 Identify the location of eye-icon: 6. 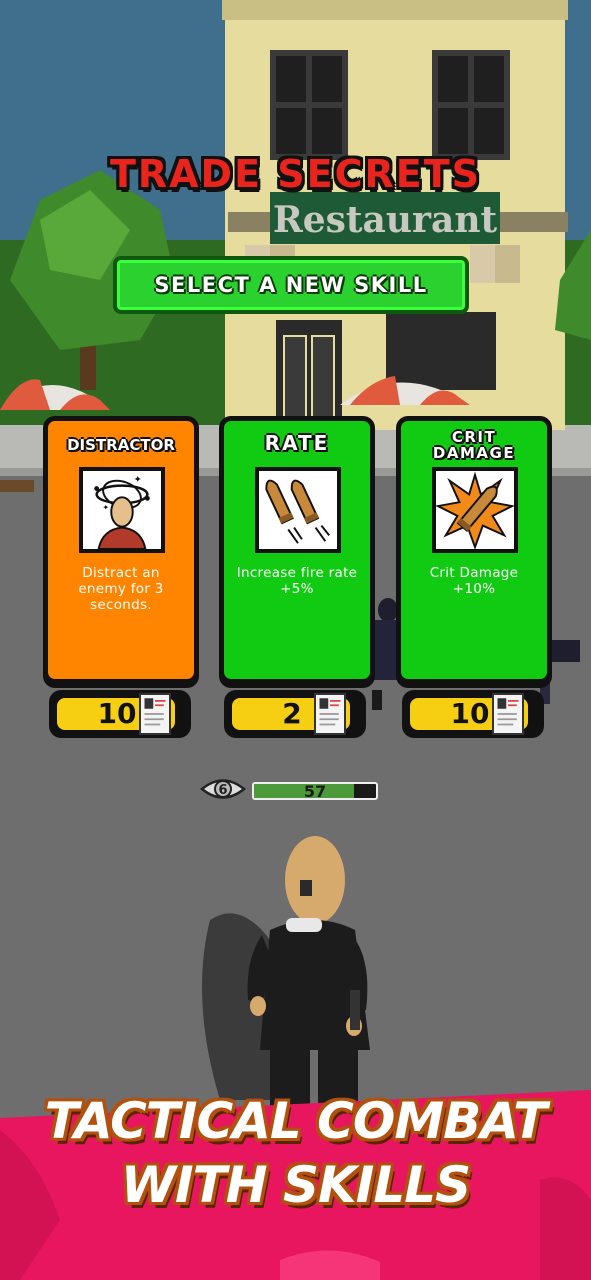
(223, 789).